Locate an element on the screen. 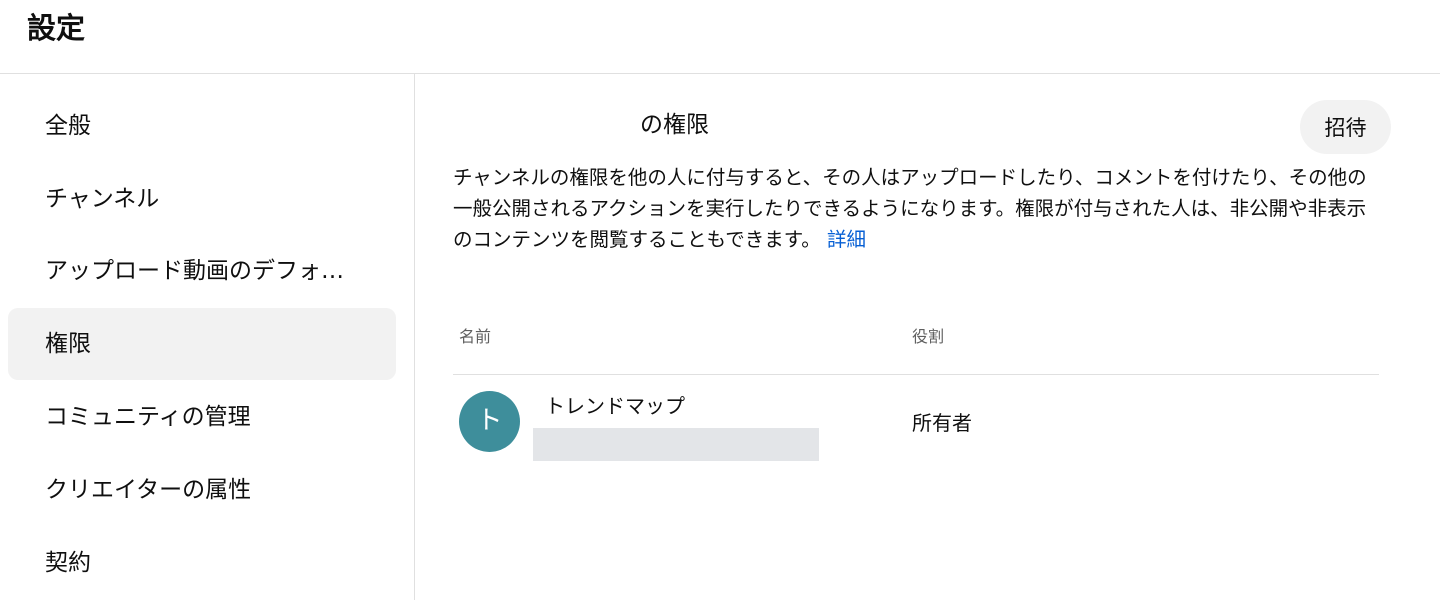 This screenshot has width=1440, height=600. sidebar-item-community: コミュニティの管理 is located at coordinates (202, 417).